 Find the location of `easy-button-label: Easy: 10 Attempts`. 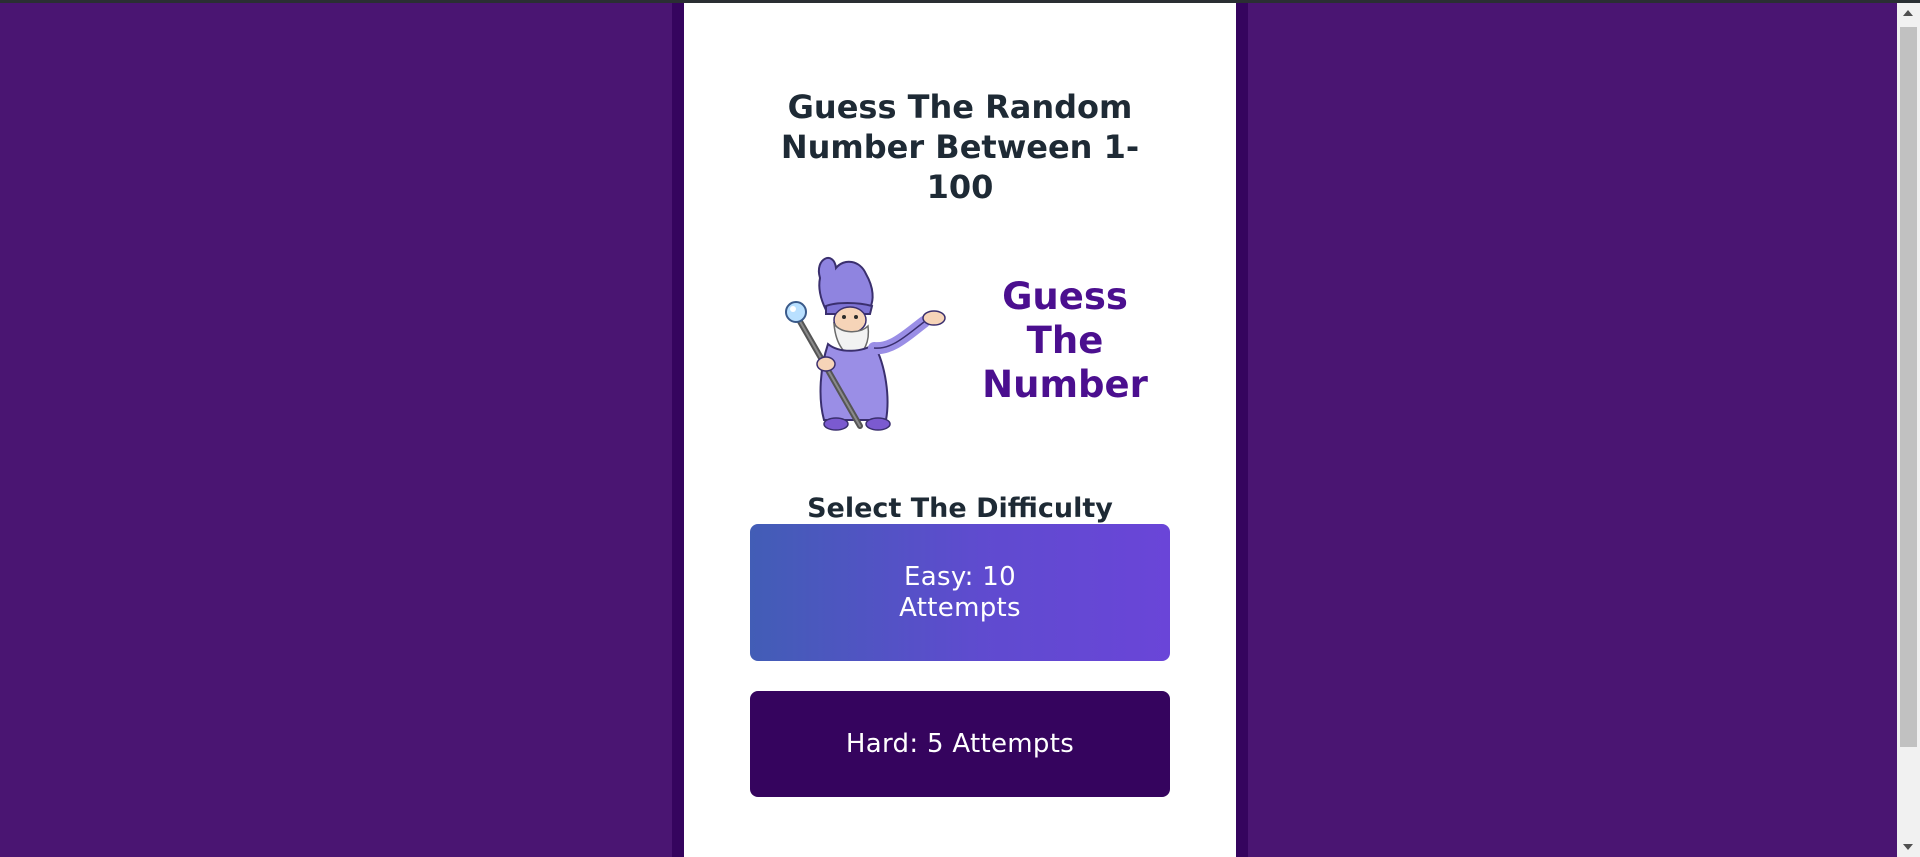

easy-button-label: Easy: 10 Attempts is located at coordinates (960, 593).